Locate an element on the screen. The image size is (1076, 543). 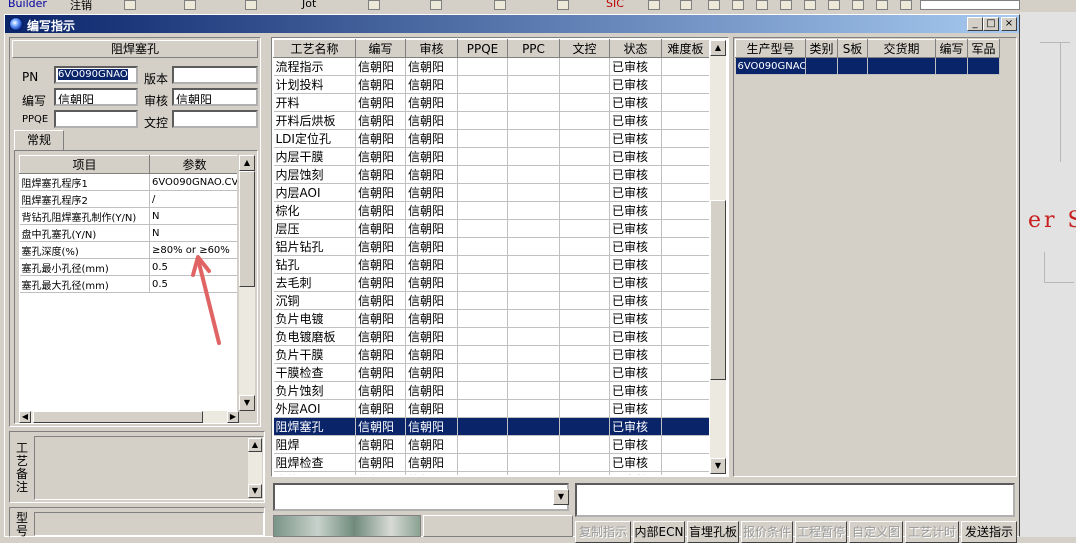
hscroll-thumb is located at coordinates (118, 417).